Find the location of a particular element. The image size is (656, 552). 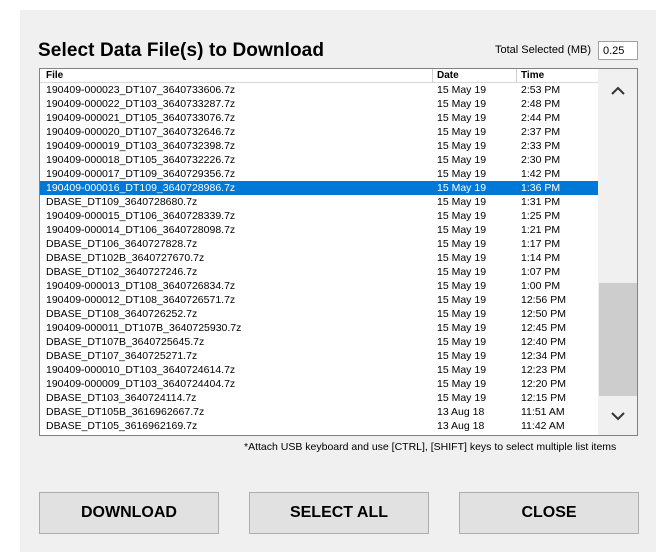

scroll-down-button is located at coordinates (617, 416).